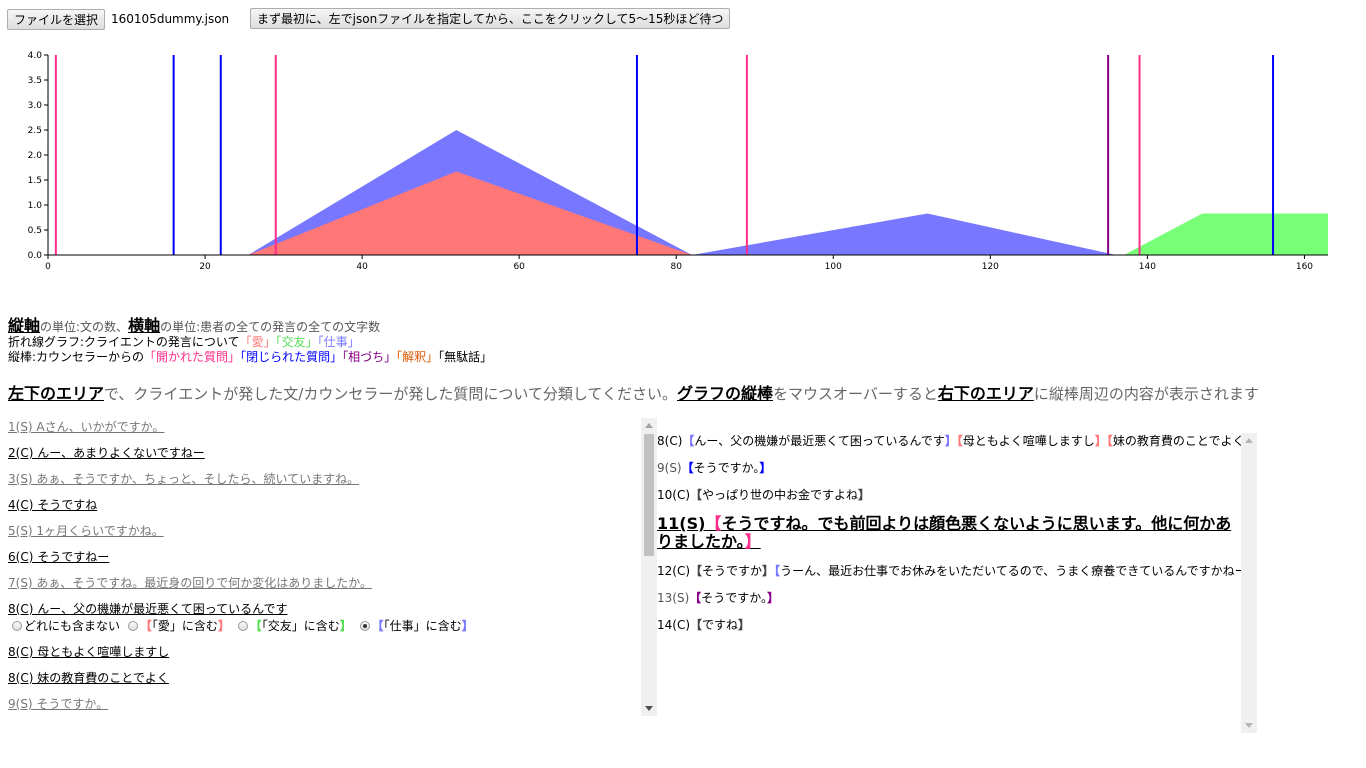  I want to click on horizontal-unit-text: の単位:患者の全ての発言の全ての文字数, so click(270, 327).